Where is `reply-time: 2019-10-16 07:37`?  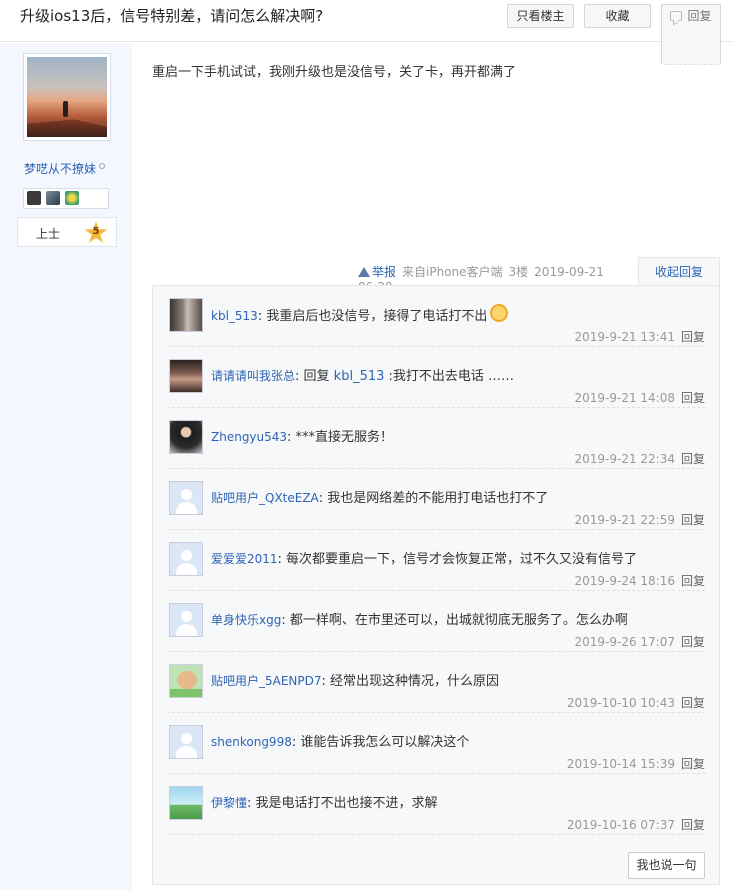 reply-time: 2019-10-16 07:37 is located at coordinates (620, 825).